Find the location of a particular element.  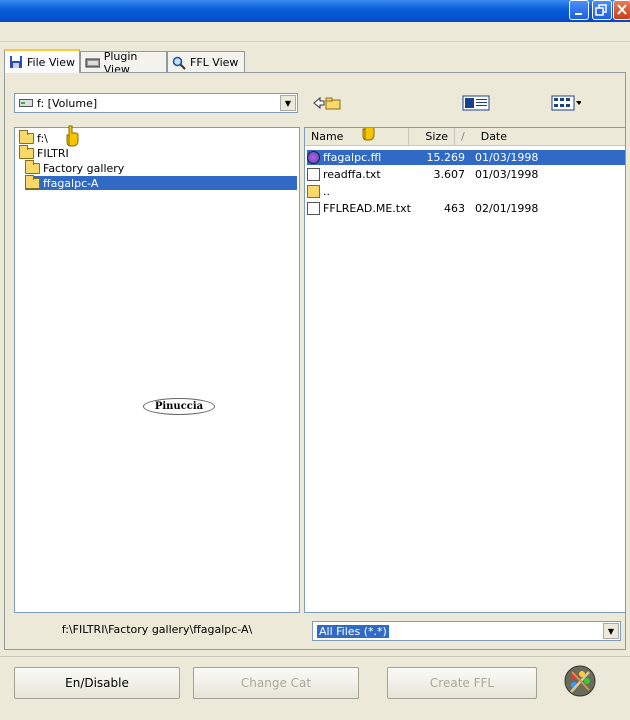

app-tools-button is located at coordinates (580, 681).